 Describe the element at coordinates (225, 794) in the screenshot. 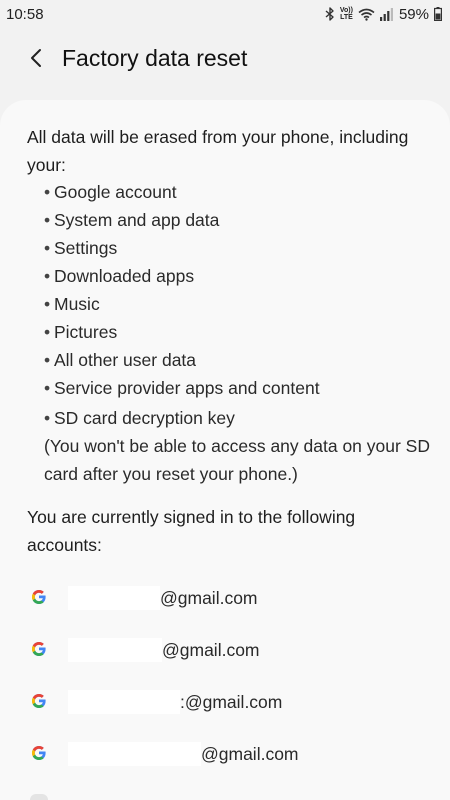

I see `partial-account-row` at that location.